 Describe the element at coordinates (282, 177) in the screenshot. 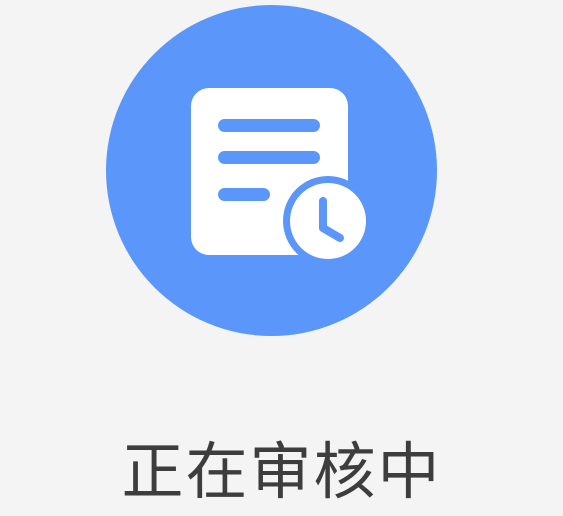

I see `document-pending-clock-icon` at that location.